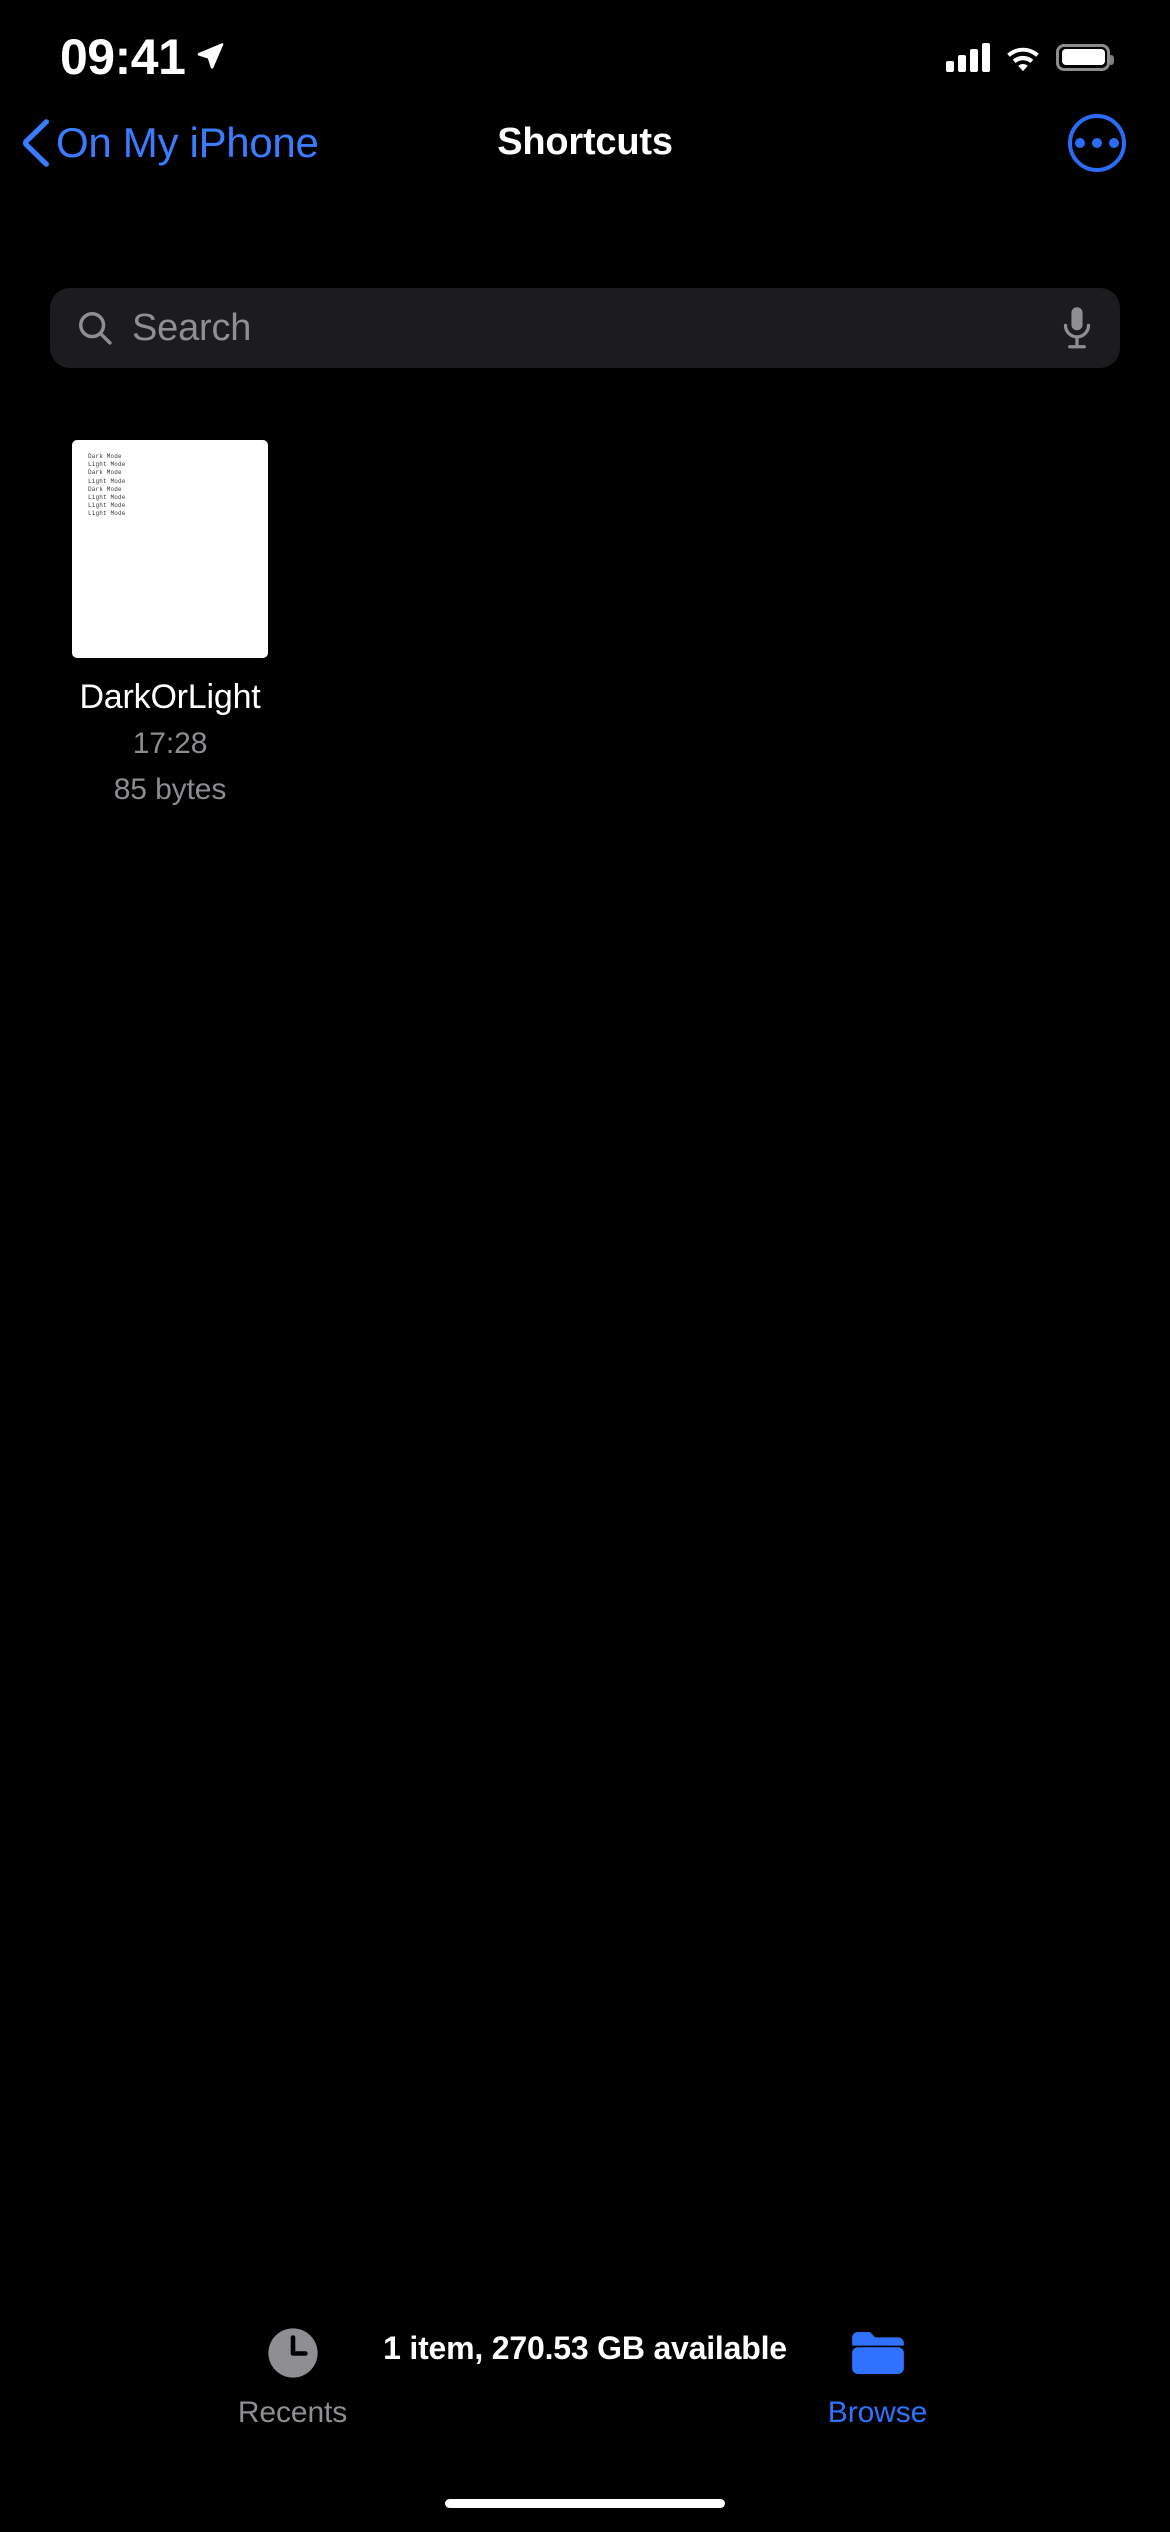  Describe the element at coordinates (170, 697) in the screenshot. I see `file-name: DarkOrLight` at that location.